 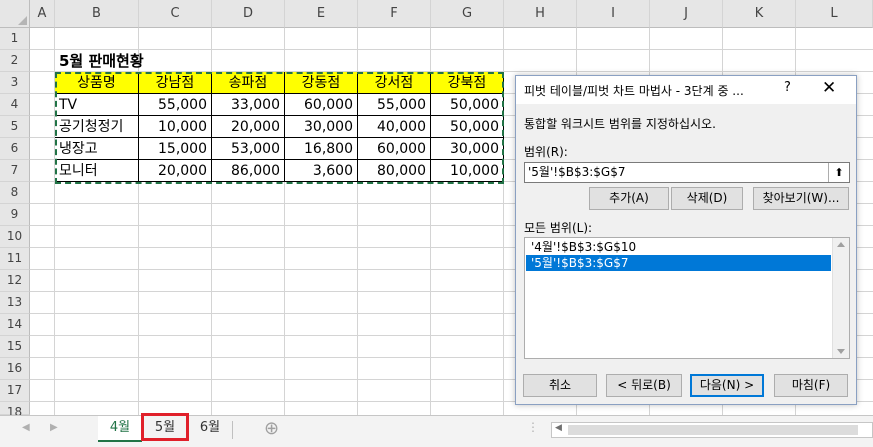 I want to click on table-cell: 냉장고, so click(x=97, y=149).